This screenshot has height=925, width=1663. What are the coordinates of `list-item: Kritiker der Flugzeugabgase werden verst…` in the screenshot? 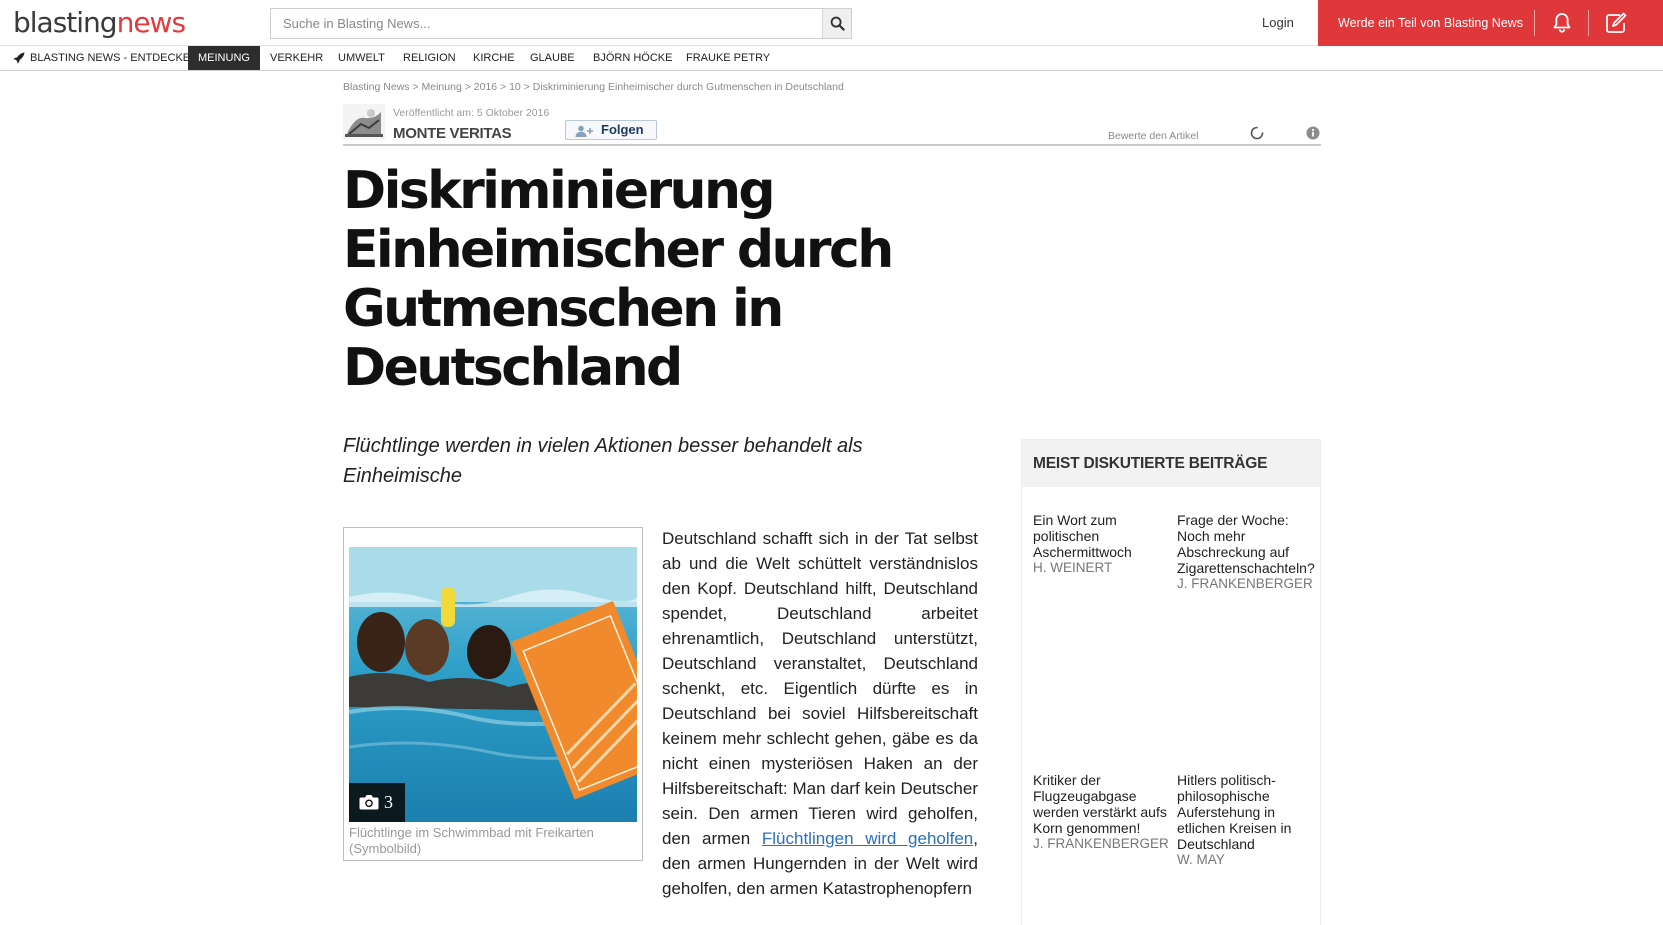 It's located at (1103, 812).